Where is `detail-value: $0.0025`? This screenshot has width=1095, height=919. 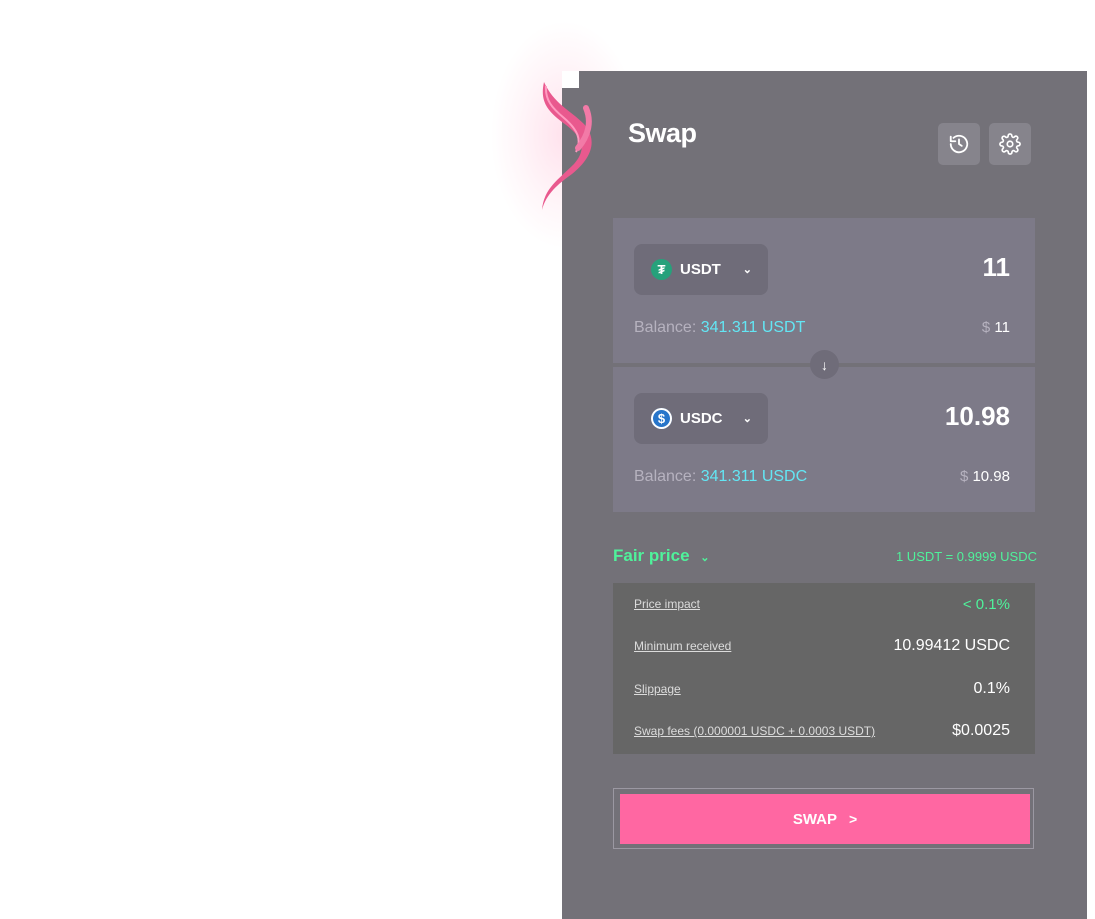 detail-value: $0.0025 is located at coordinates (981, 730).